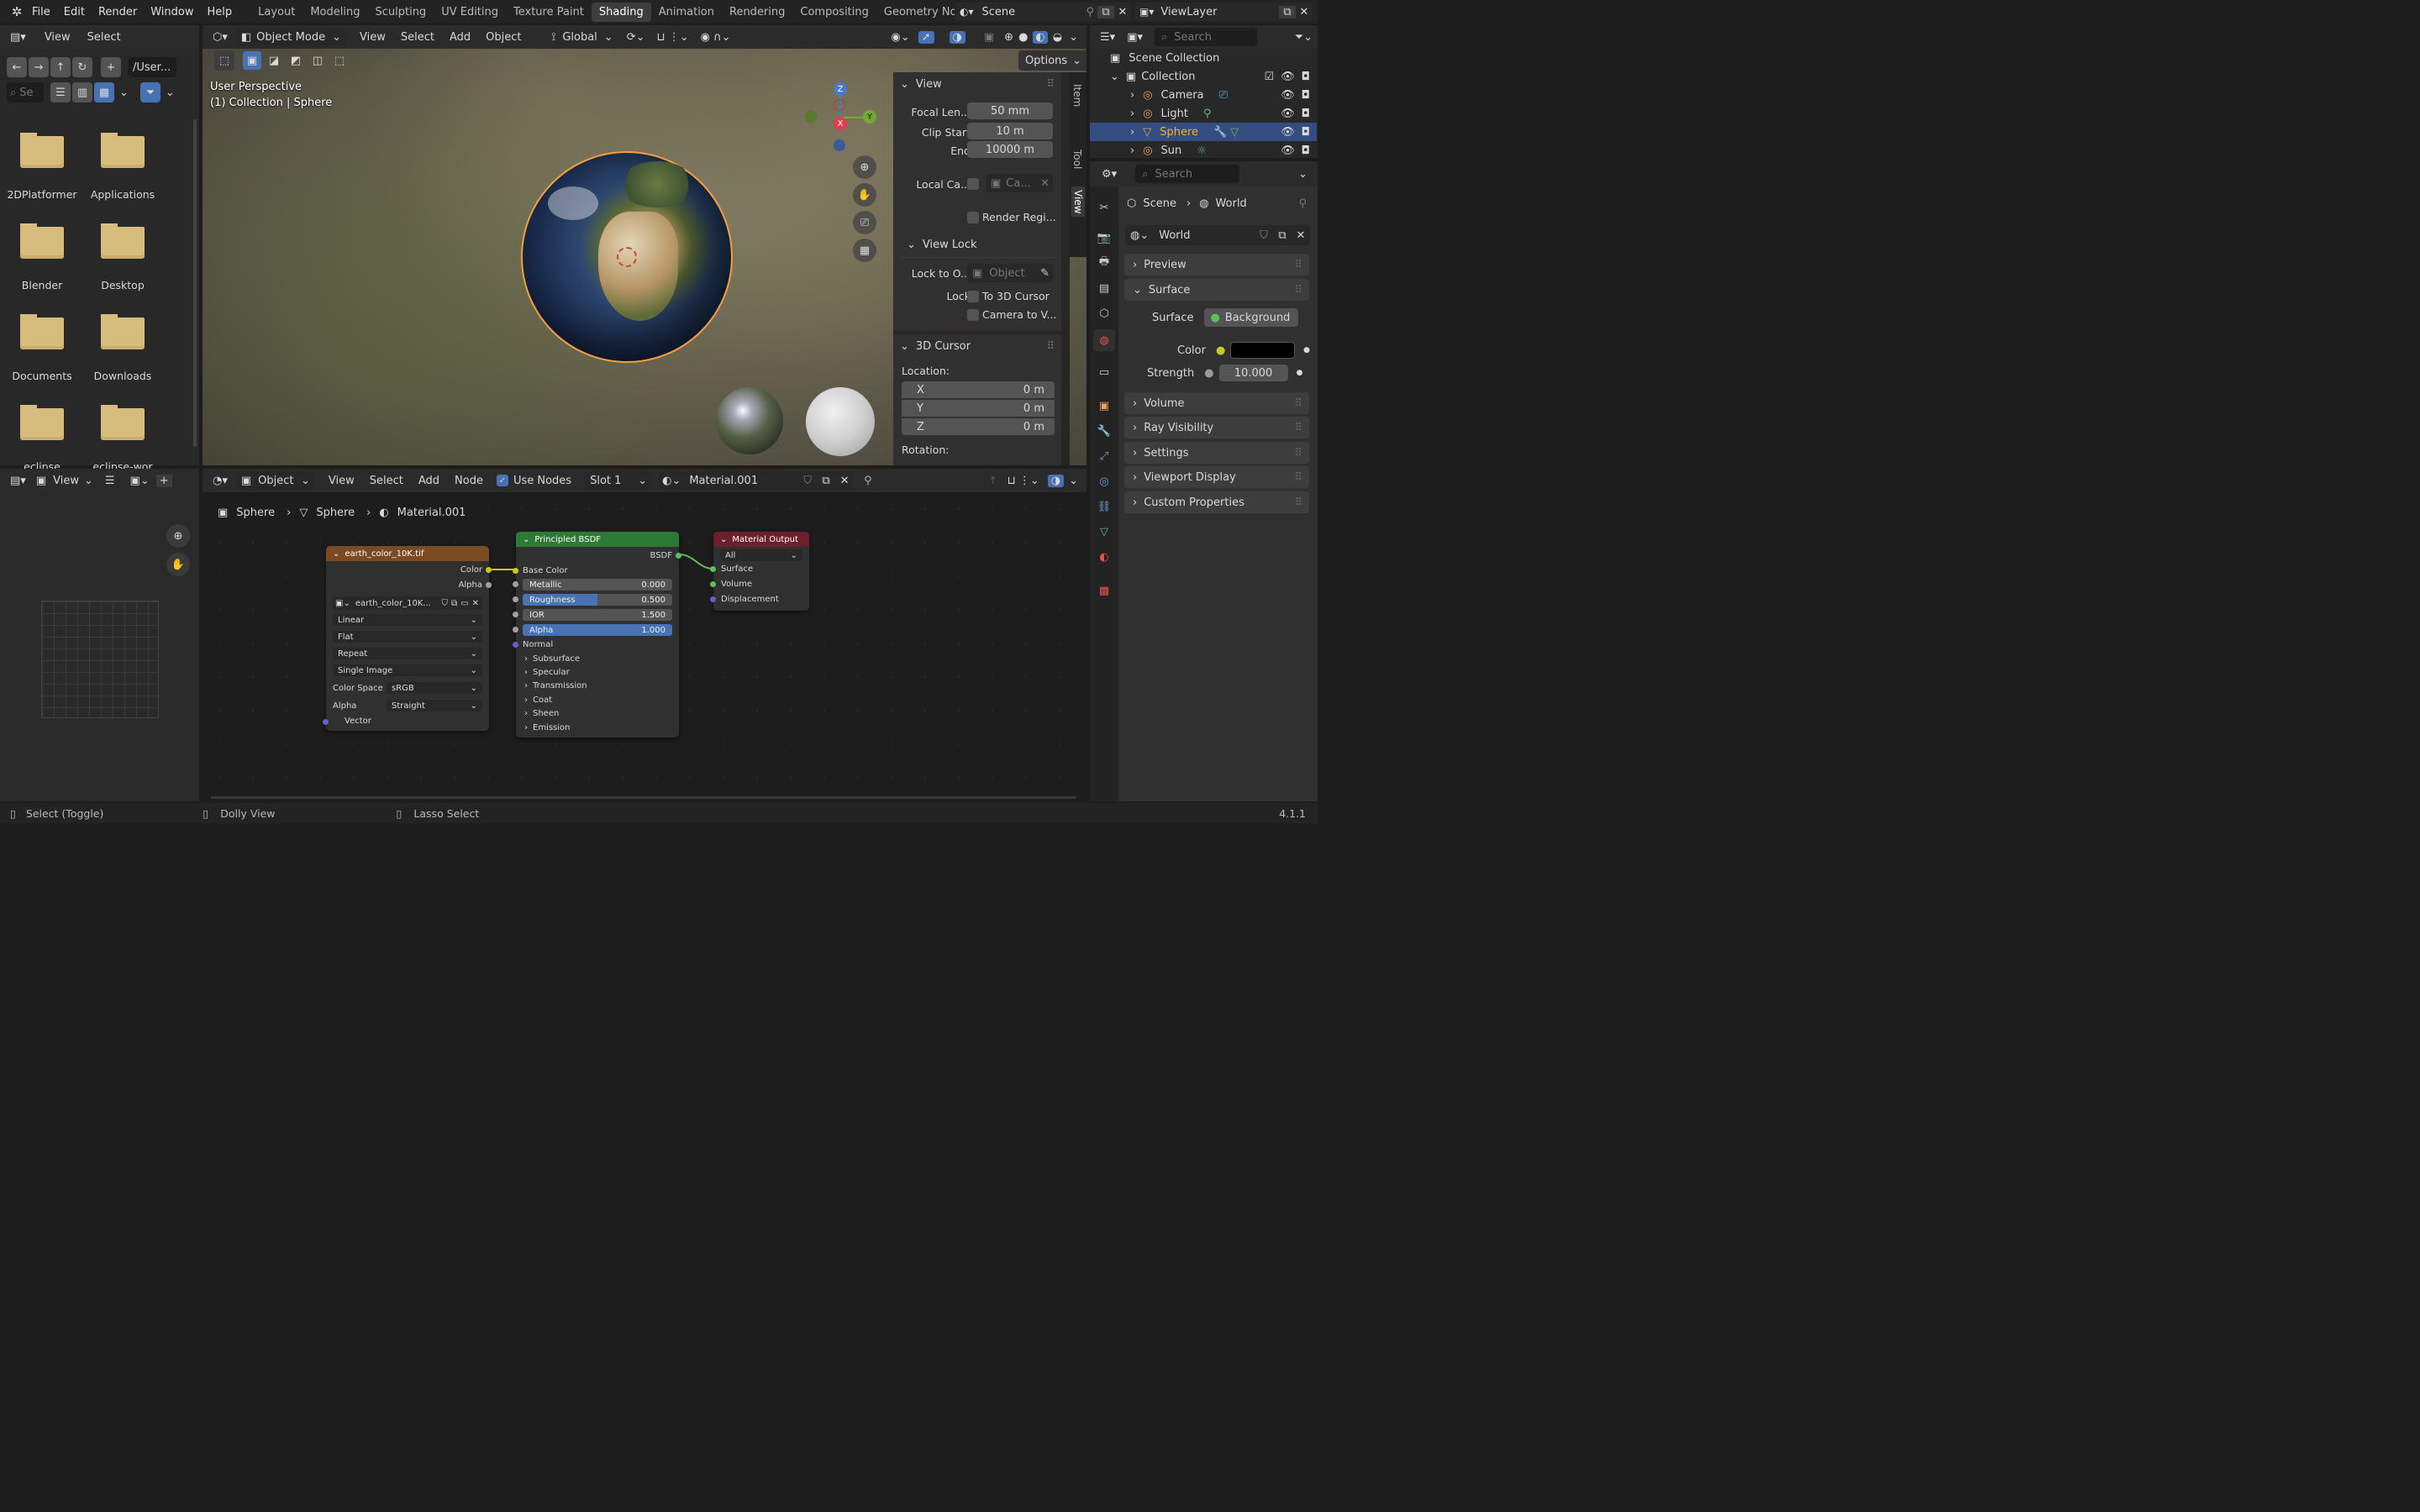  What do you see at coordinates (60, 67) in the screenshot?
I see `parent-dir-icon: ↑` at bounding box center [60, 67].